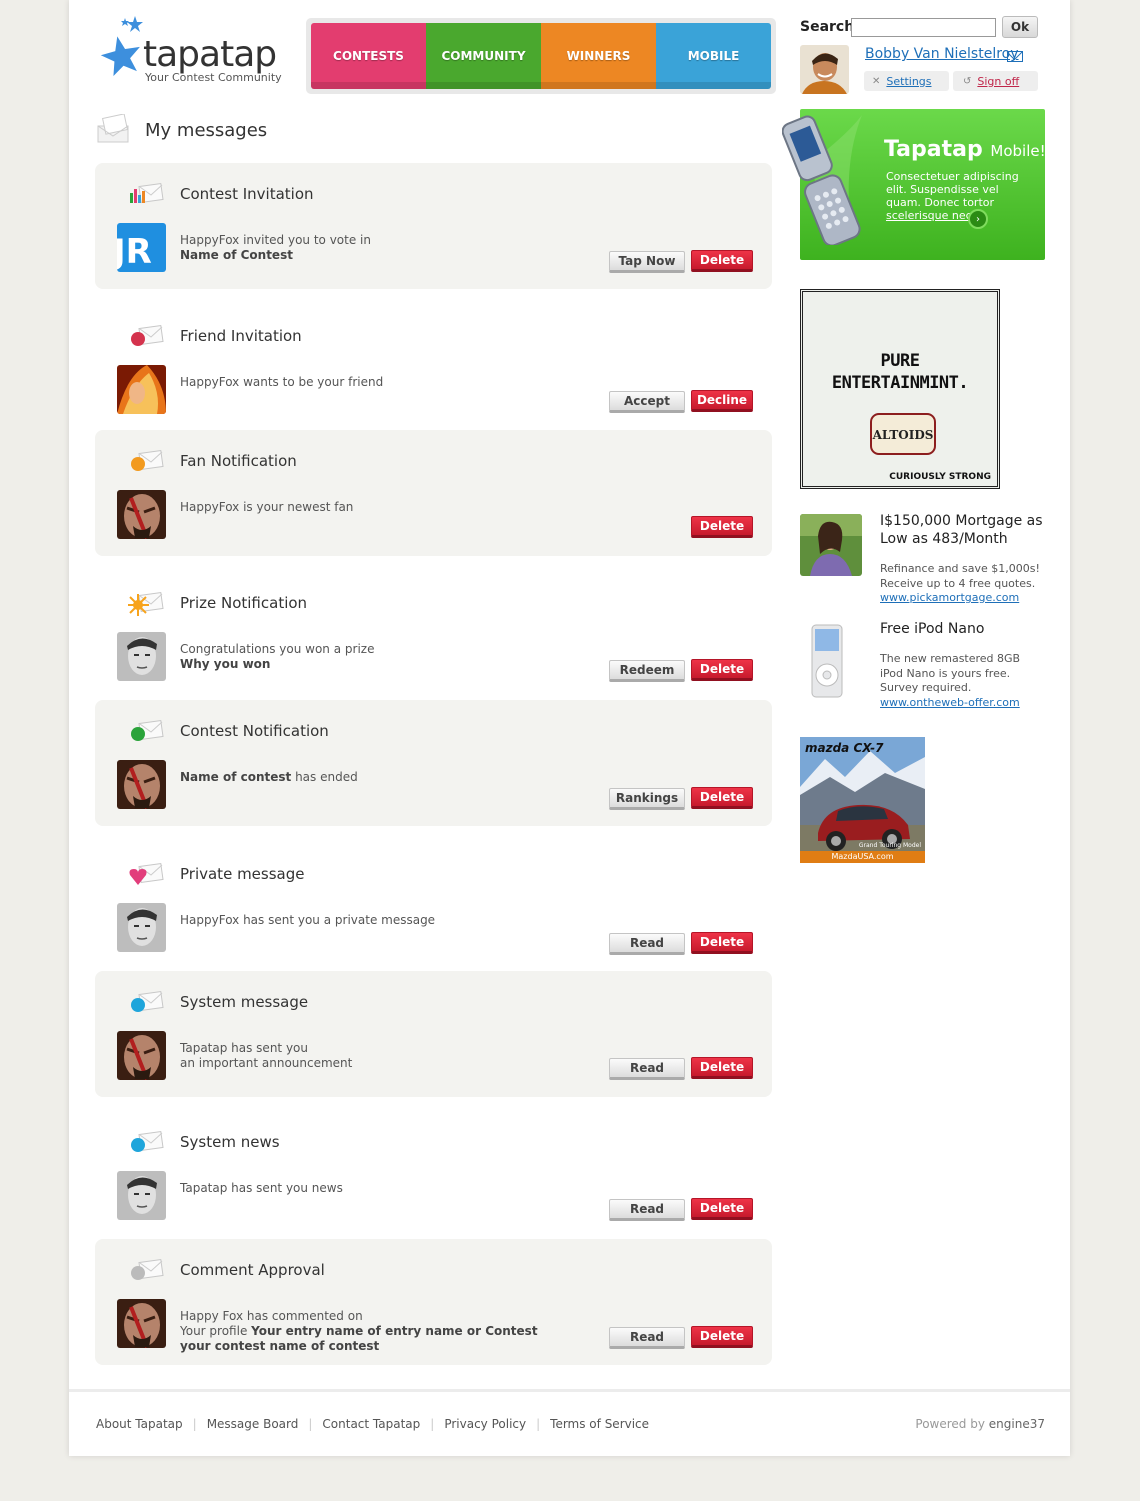  I want to click on sender-avatar: JR F, so click(141, 247).